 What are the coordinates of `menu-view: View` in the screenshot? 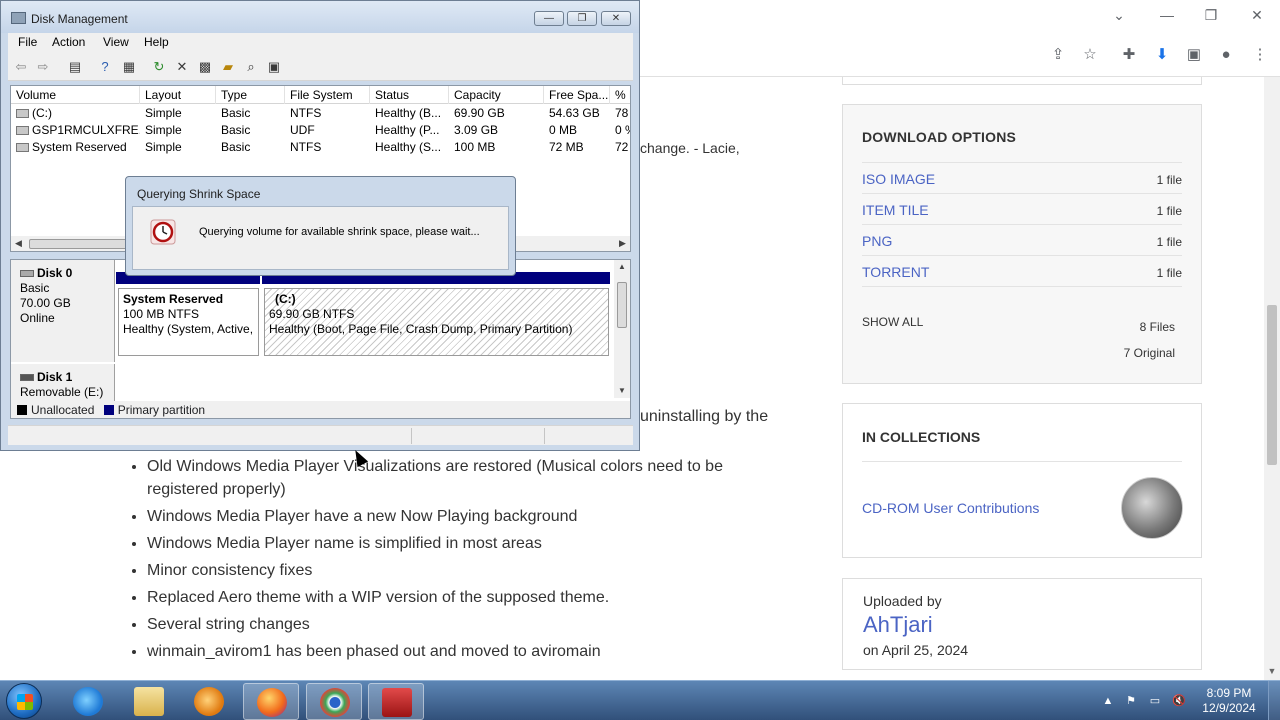 It's located at (116, 42).